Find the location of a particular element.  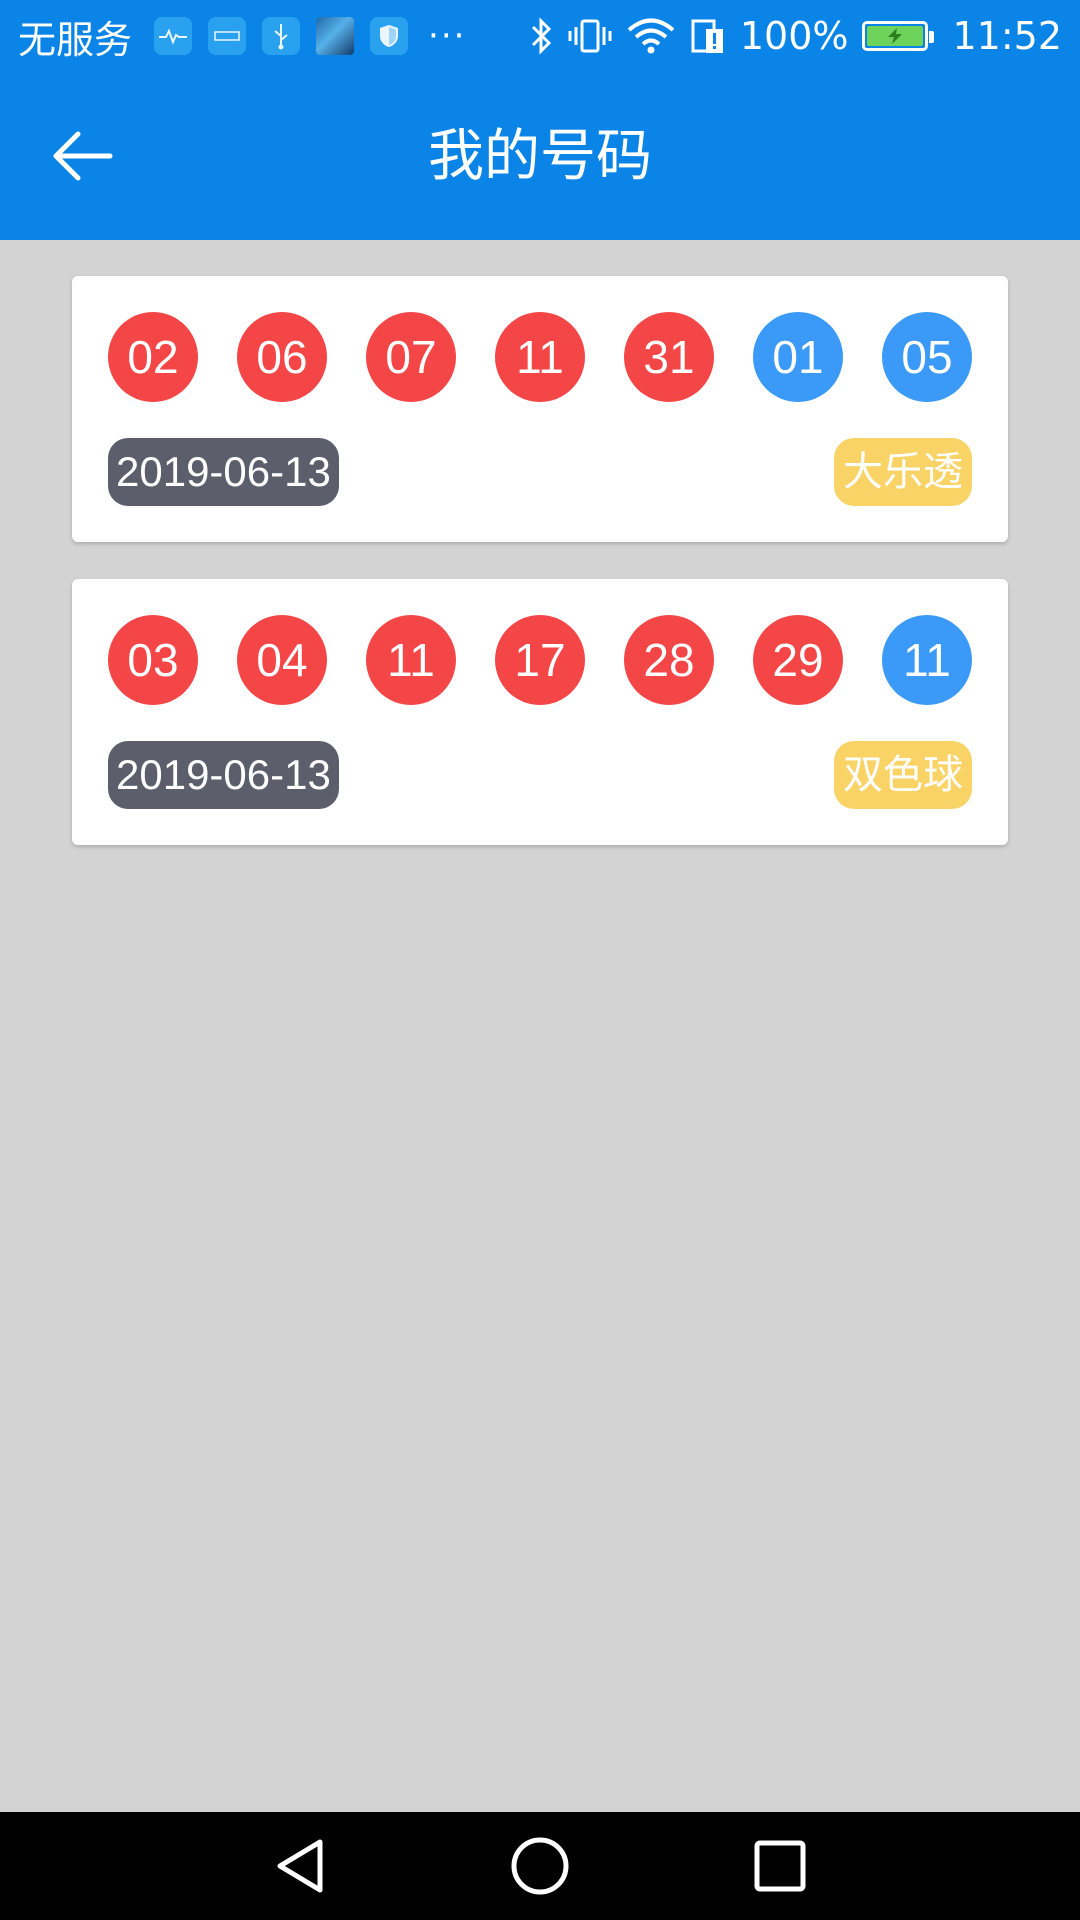

ticket-card: 03 04 11 17 28 29 11 2019-06-13 双色球 is located at coordinates (540, 712).